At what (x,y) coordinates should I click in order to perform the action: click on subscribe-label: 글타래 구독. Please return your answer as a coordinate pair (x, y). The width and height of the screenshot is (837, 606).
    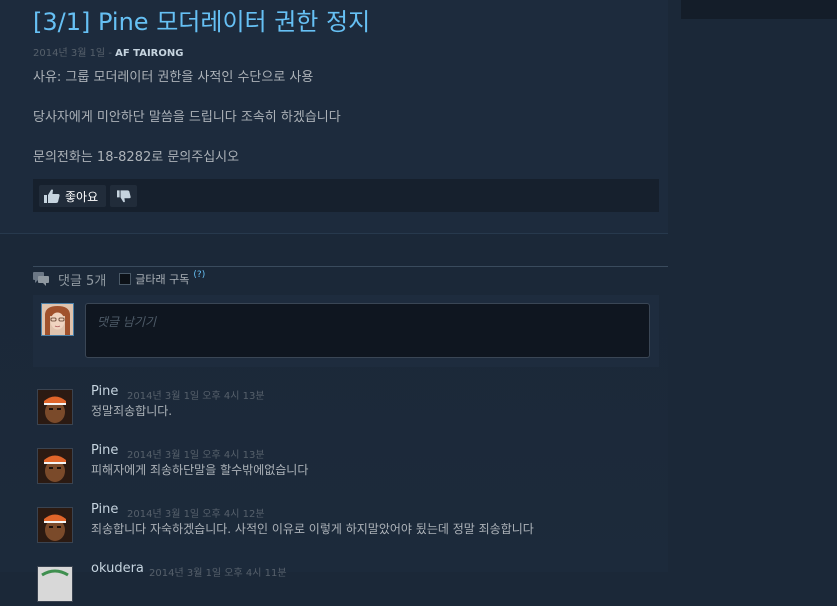
    Looking at the image, I should click on (162, 279).